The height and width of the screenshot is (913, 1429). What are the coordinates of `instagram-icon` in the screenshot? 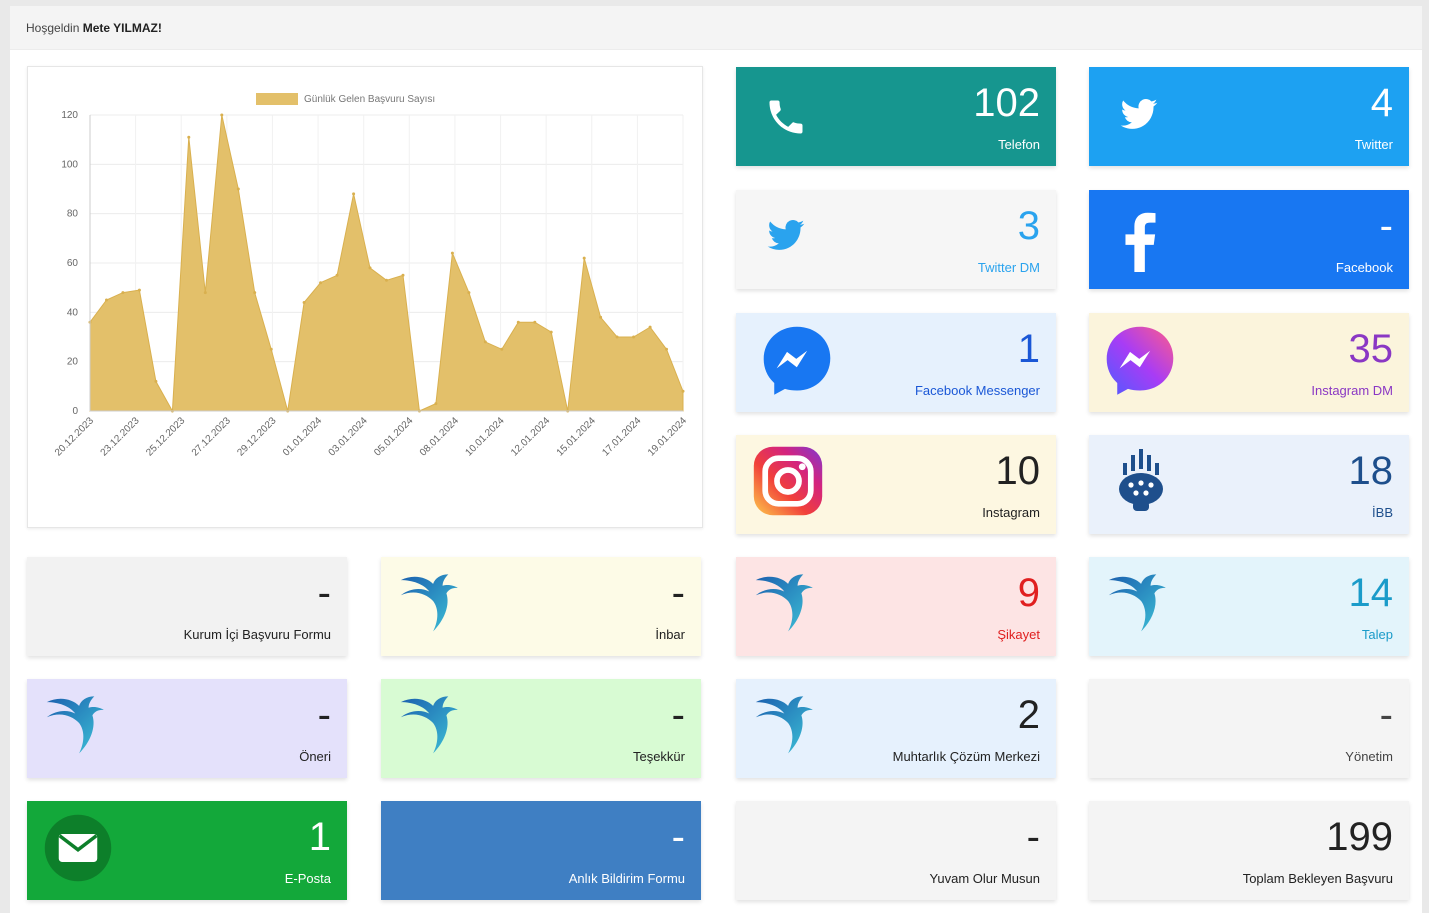 It's located at (788, 483).